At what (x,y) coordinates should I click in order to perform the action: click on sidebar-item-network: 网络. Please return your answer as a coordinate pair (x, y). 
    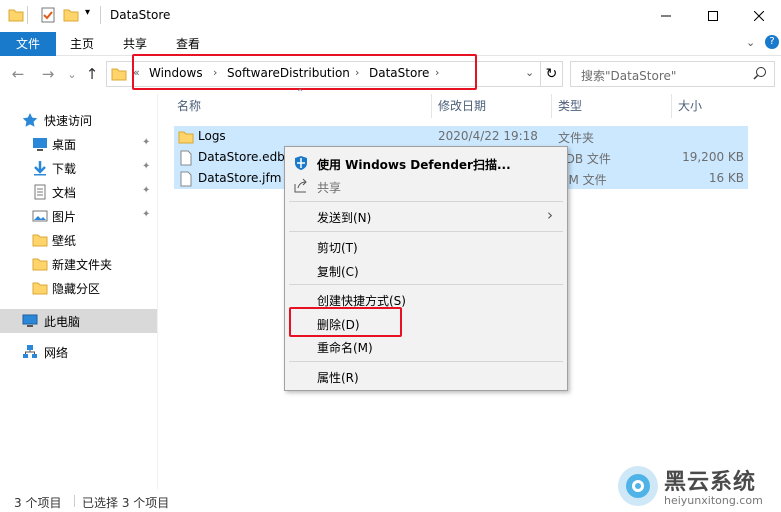
    Looking at the image, I should click on (78, 352).